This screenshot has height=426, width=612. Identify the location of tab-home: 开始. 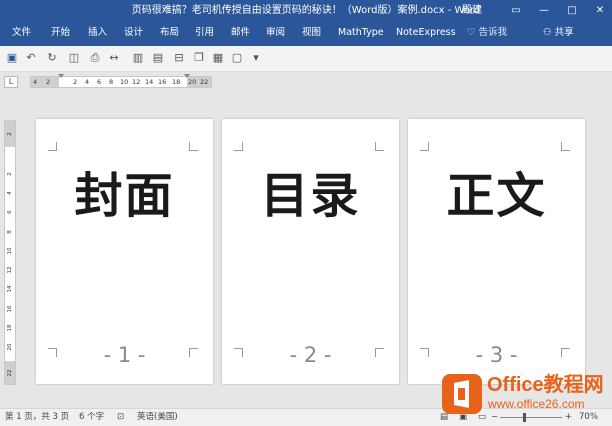
(60, 33).